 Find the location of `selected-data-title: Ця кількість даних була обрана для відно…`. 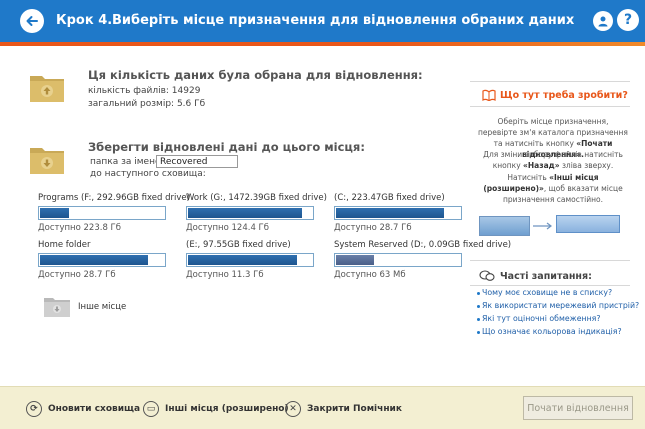

selected-data-title: Ця кількість даних була обрана для відно… is located at coordinates (255, 75).